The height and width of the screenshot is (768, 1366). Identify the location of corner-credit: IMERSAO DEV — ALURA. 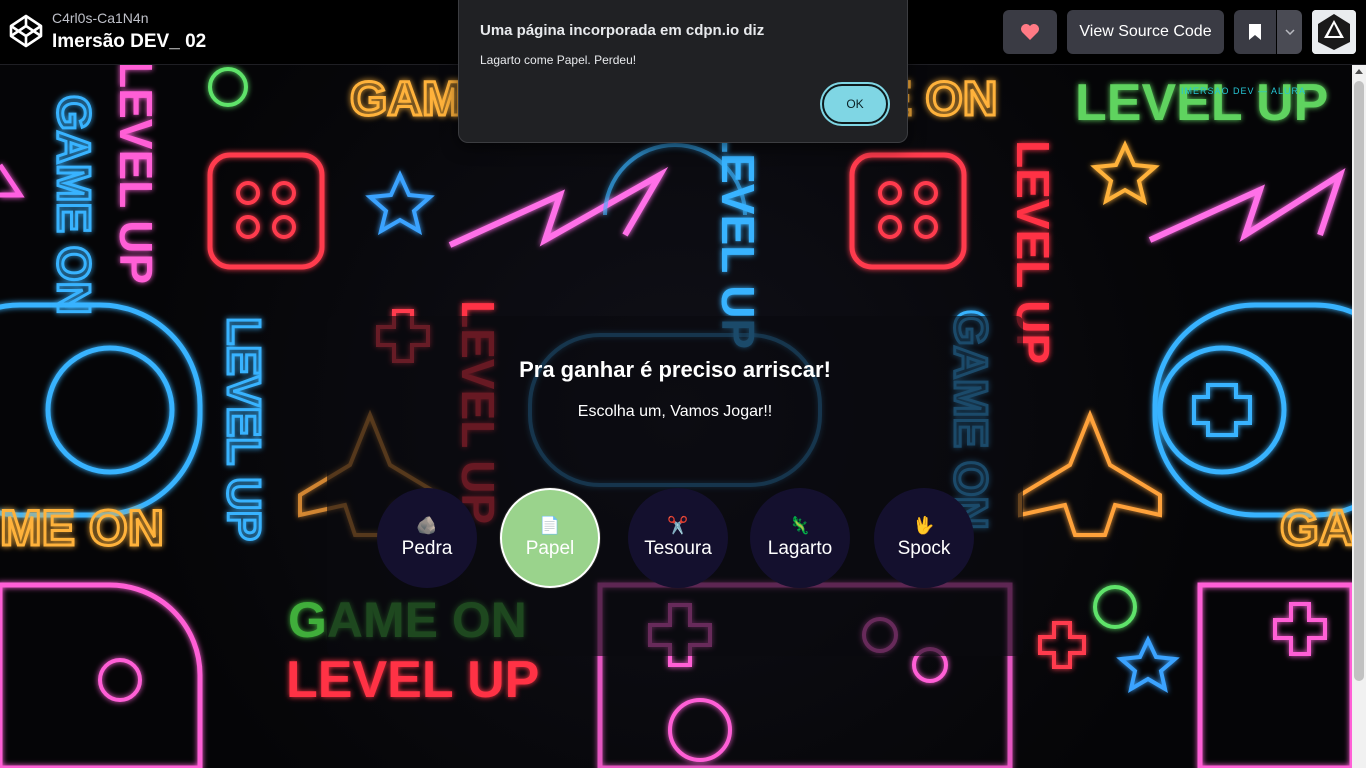
(1244, 91).